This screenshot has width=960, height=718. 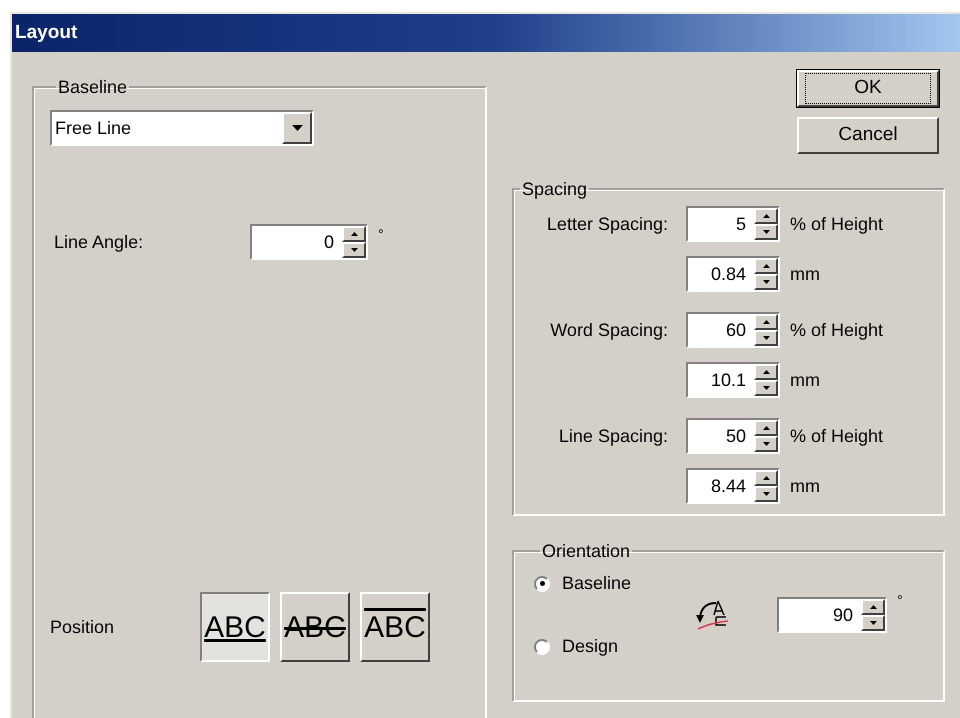 What do you see at coordinates (586, 551) in the screenshot?
I see `group-title: Orientation` at bounding box center [586, 551].